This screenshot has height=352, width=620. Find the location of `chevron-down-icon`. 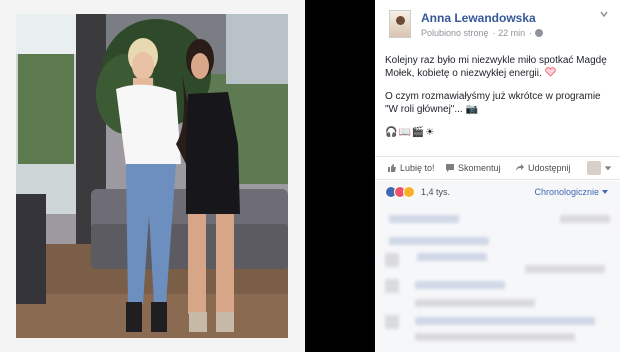

chevron-down-icon is located at coordinates (604, 14).